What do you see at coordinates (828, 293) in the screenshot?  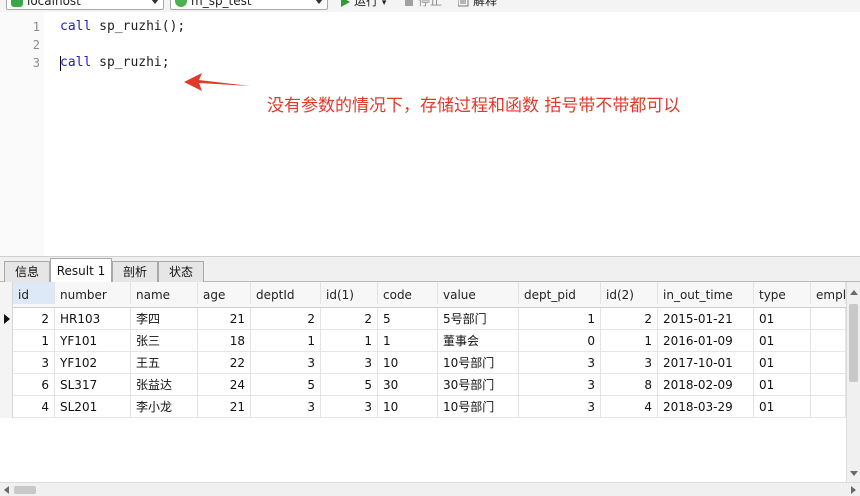 I see `column-header-empl: empl` at bounding box center [828, 293].